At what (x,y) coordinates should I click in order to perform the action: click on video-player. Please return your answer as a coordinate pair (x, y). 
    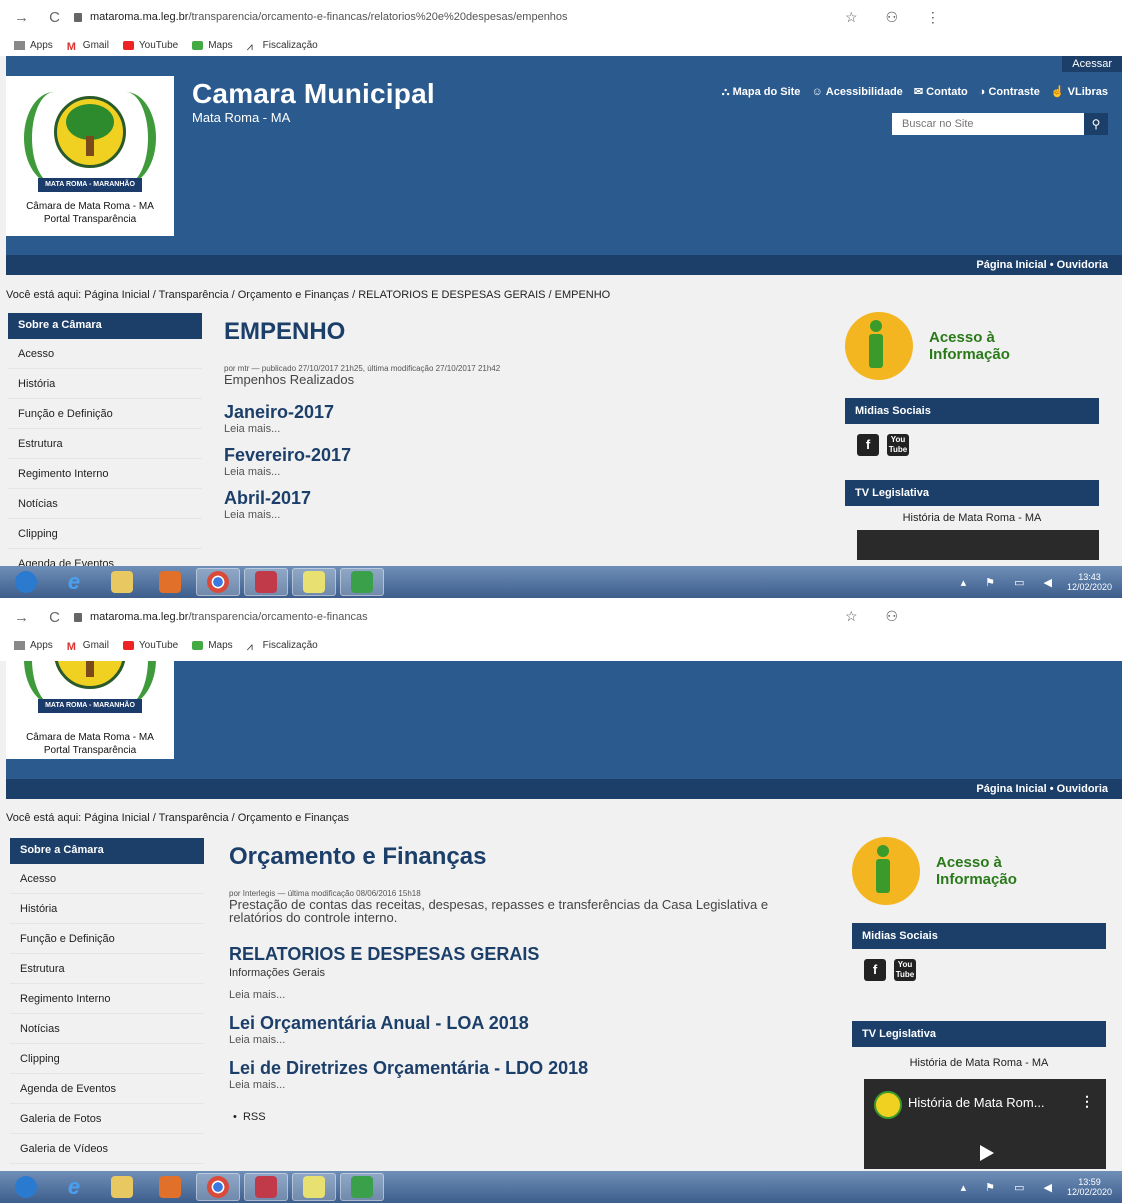
    Looking at the image, I should click on (978, 545).